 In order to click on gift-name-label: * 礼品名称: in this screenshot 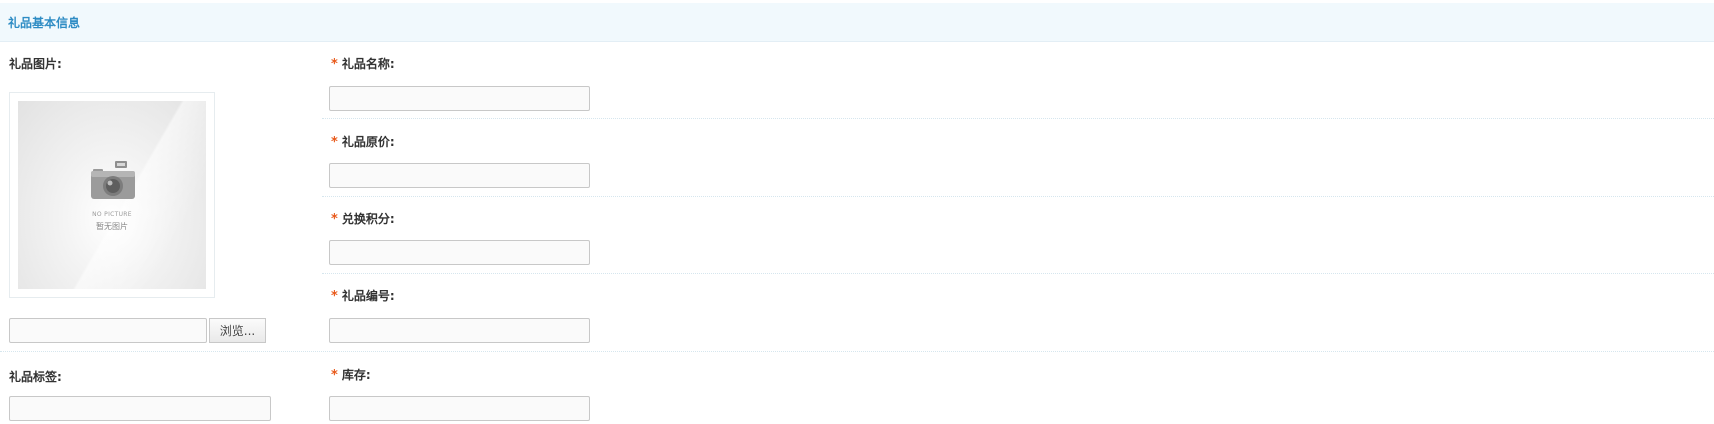, I will do `click(363, 64)`.